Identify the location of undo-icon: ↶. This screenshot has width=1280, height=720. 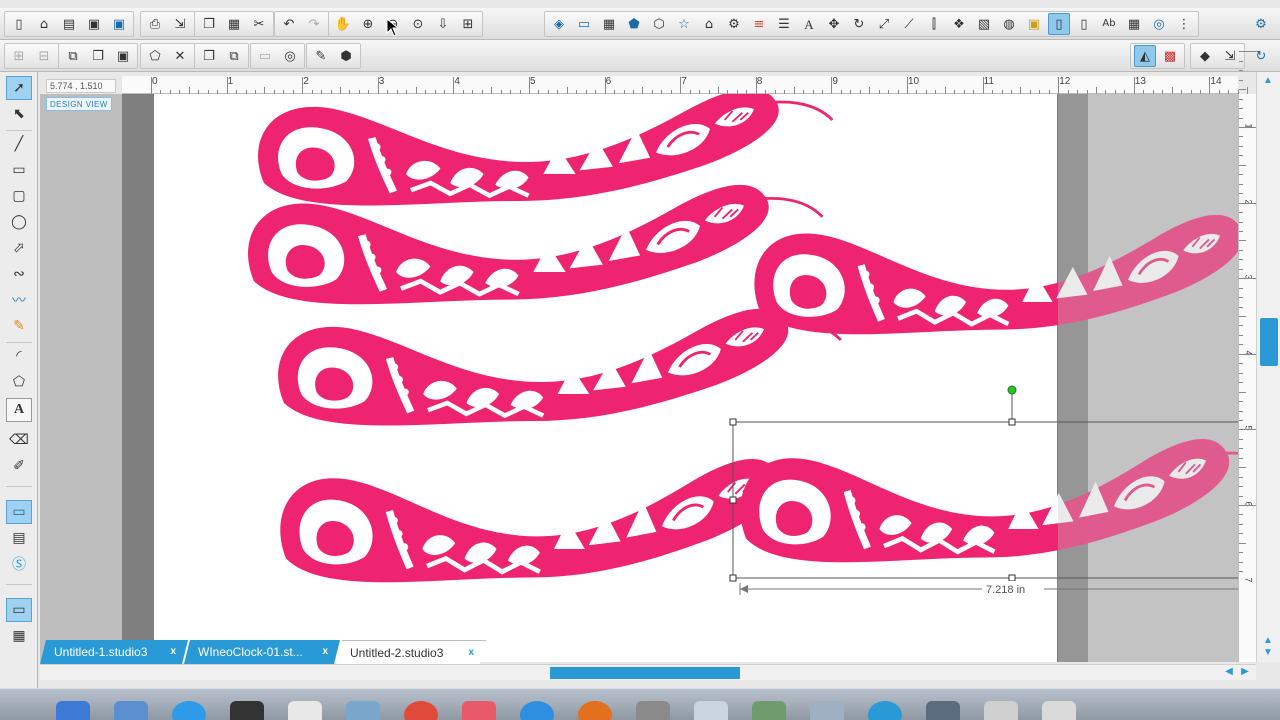
(289, 24).